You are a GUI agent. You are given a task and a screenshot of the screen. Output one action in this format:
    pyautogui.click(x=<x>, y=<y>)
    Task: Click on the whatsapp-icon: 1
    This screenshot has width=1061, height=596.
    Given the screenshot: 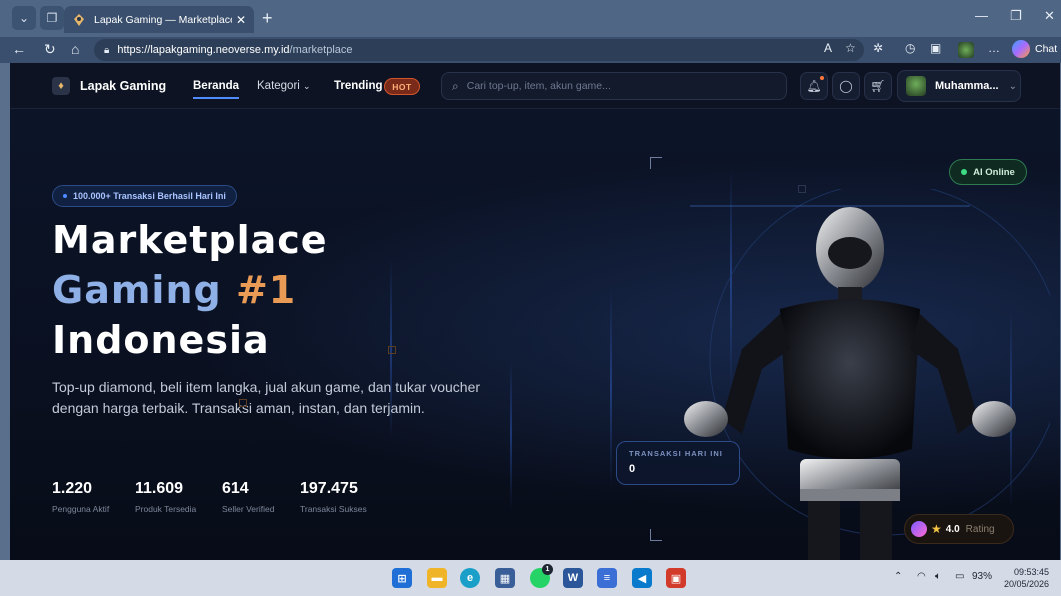 What is the action you would take?
    pyautogui.click(x=541, y=576)
    